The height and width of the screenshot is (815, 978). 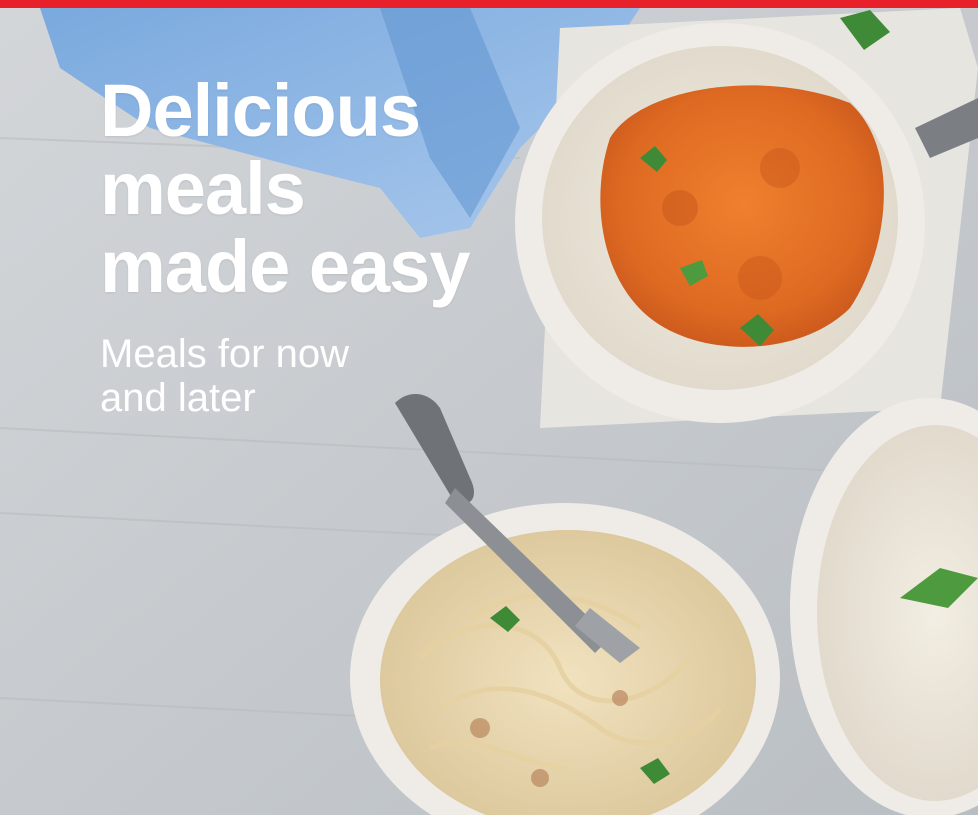 I want to click on headline-line-1: Delicious, so click(x=260, y=110).